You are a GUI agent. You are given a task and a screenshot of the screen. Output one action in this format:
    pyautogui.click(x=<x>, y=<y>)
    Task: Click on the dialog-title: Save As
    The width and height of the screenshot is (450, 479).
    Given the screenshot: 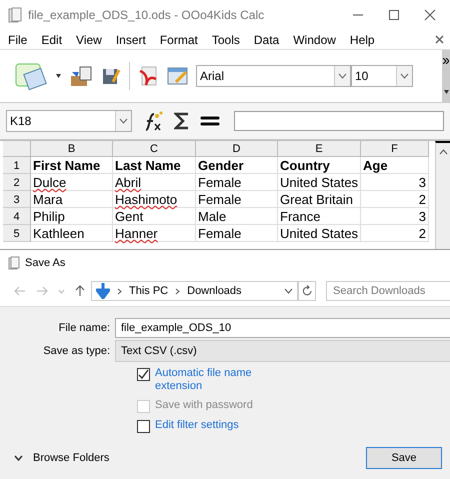 What is the action you would take?
    pyautogui.click(x=45, y=263)
    